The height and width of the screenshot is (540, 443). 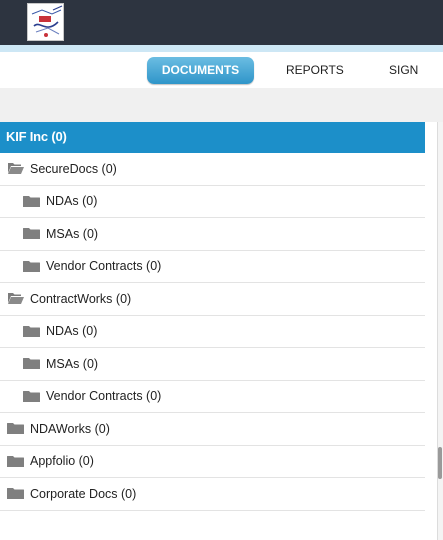 I want to click on top-header, so click(x=221, y=22).